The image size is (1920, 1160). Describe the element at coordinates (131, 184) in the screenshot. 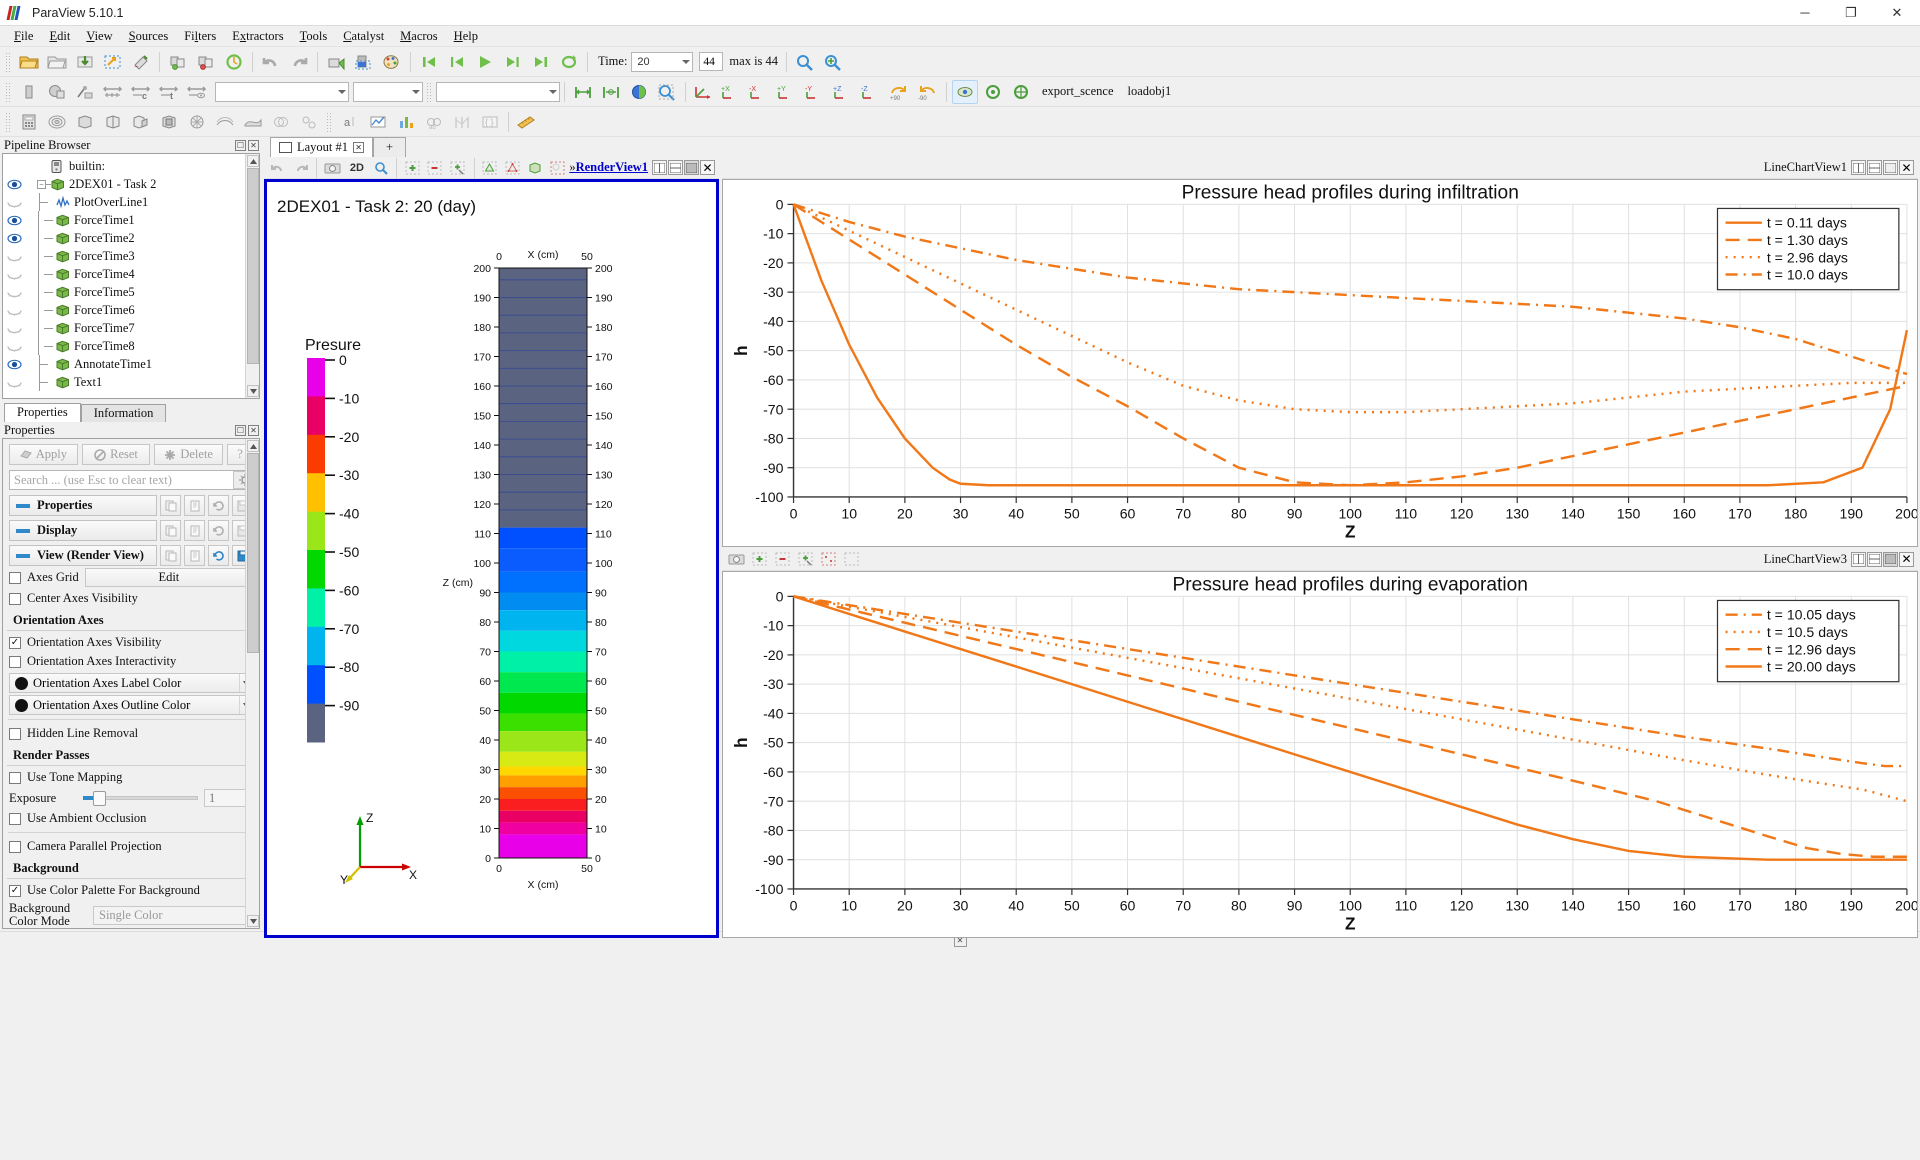

I see `pipeline-item-2dex01-task-2: −2DEX01 - Task 2` at that location.